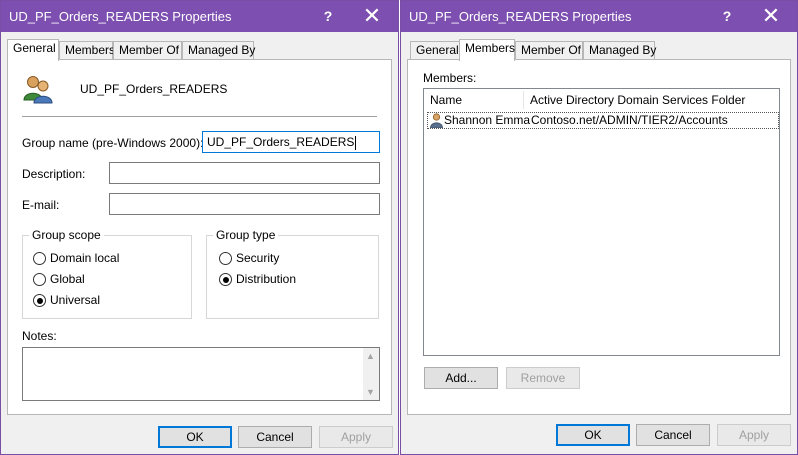  What do you see at coordinates (38, 90) in the screenshot?
I see `users-group-icon` at bounding box center [38, 90].